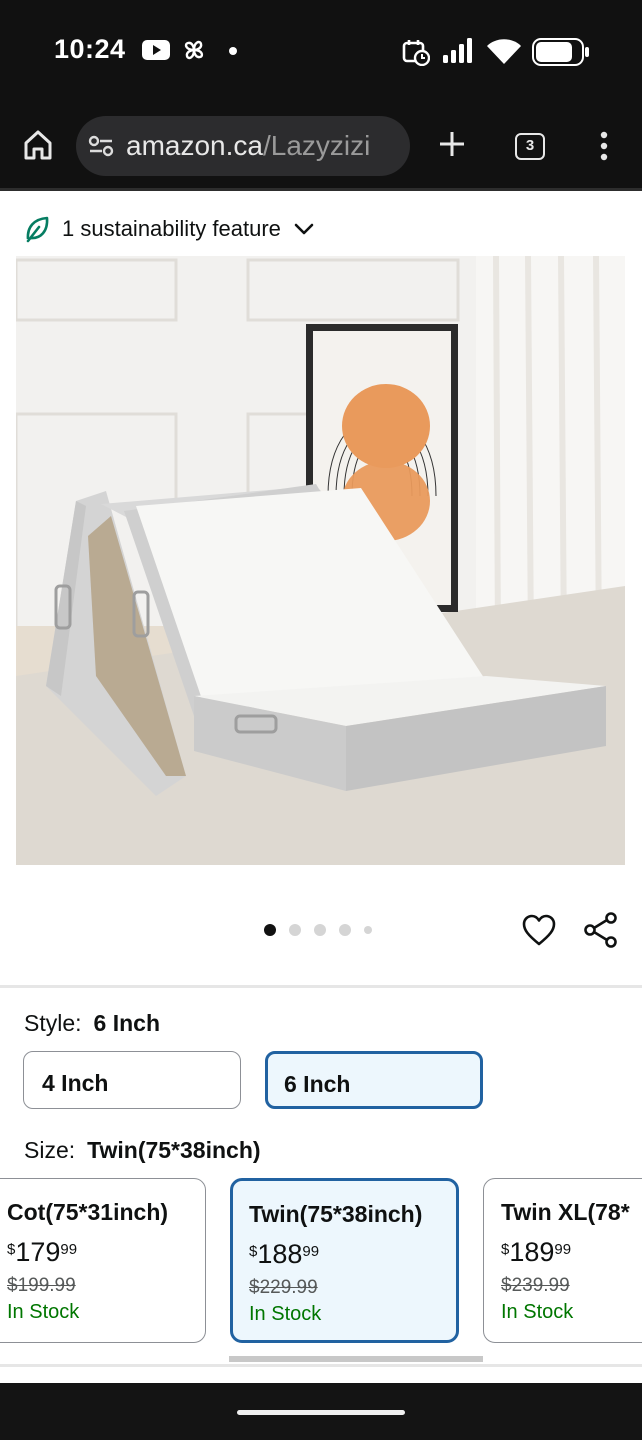 The width and height of the screenshot is (642, 1440). Describe the element at coordinates (535, 1285) in the screenshot. I see `size-option-list-price: $239.99` at that location.